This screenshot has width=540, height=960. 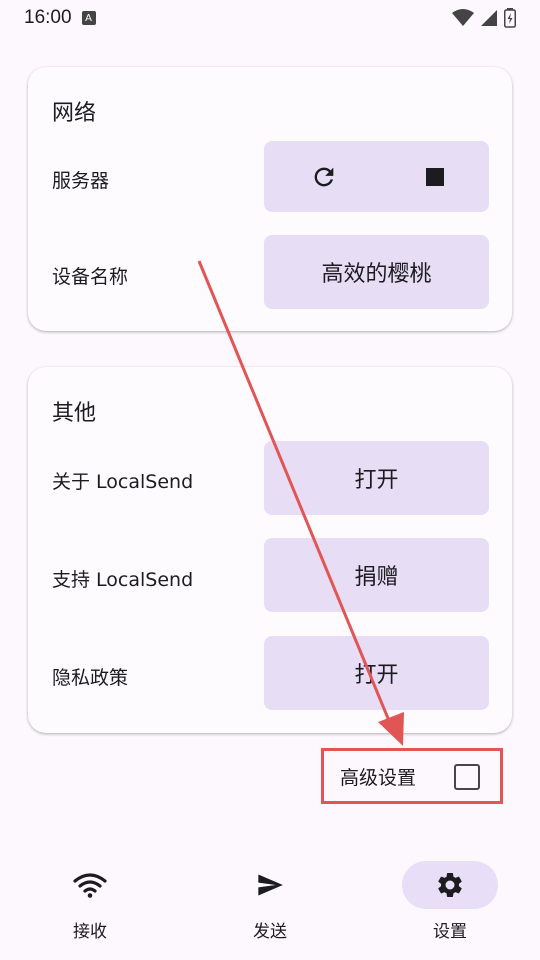 I want to click on stop-icon, so click(x=435, y=177).